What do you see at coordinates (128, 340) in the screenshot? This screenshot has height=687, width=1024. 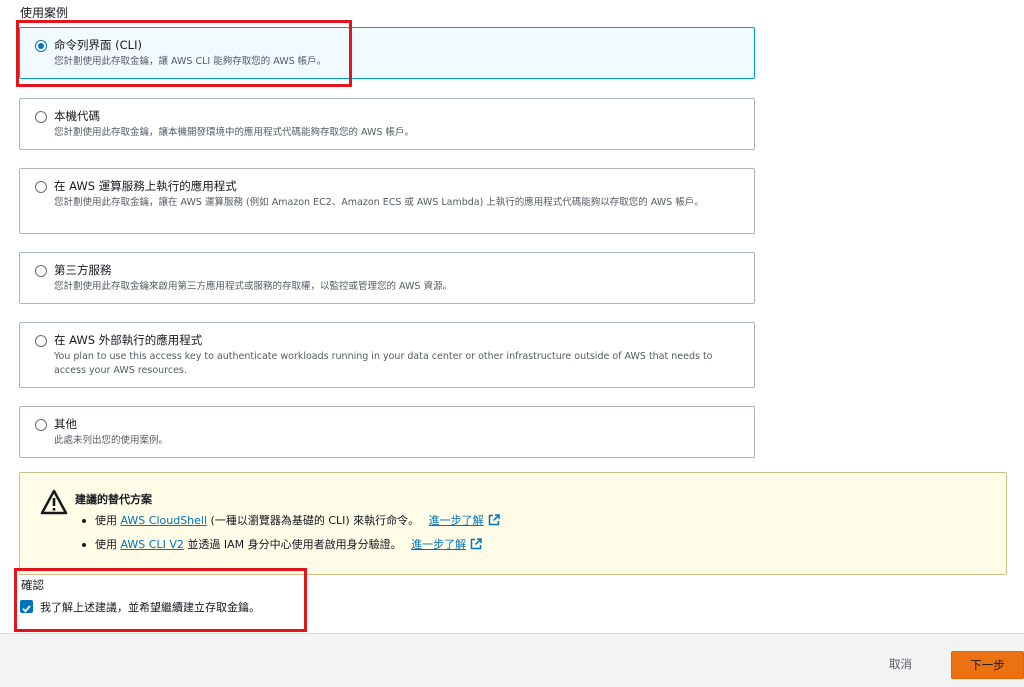 I see `option-title: 在 AWS 外部執行的應用程式` at bounding box center [128, 340].